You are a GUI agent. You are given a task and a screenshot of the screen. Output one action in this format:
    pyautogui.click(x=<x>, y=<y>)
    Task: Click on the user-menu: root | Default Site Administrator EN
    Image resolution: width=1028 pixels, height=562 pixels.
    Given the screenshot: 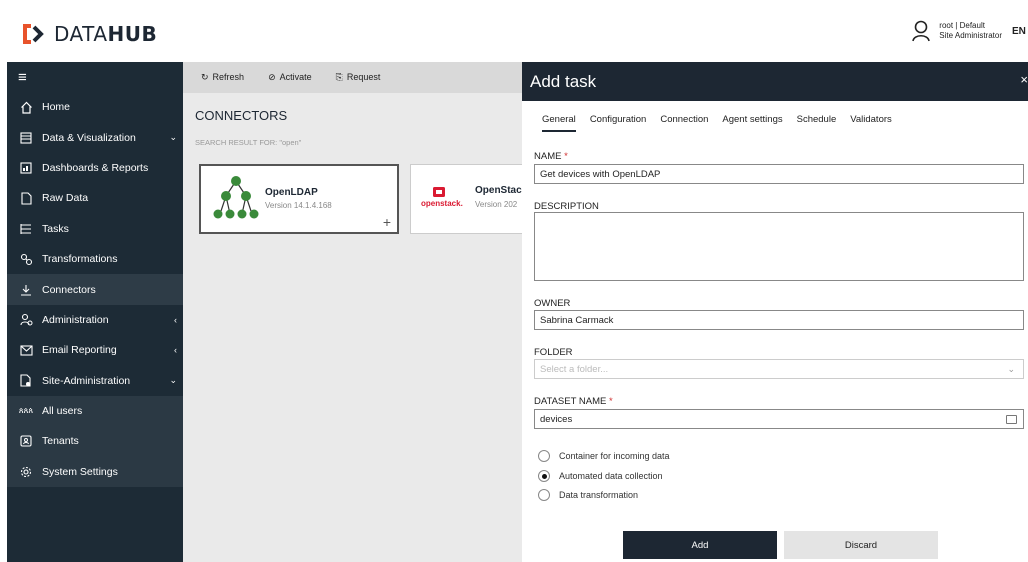 What is the action you would take?
    pyautogui.click(x=969, y=31)
    